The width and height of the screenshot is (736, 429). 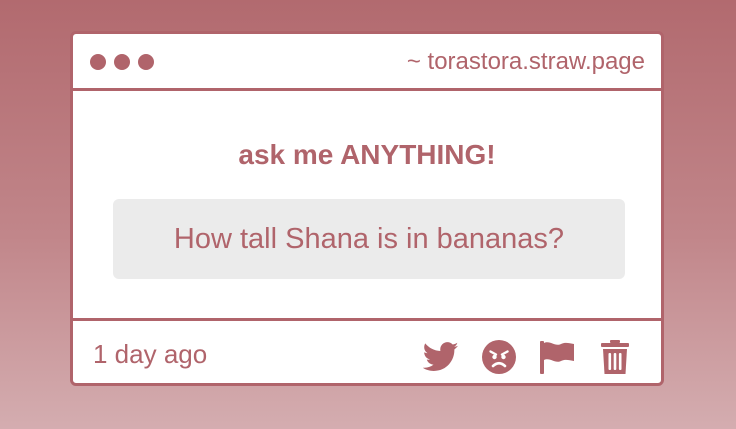 What do you see at coordinates (367, 62) in the screenshot?
I see `window-titlebar: ~ torastora.straw.page` at bounding box center [367, 62].